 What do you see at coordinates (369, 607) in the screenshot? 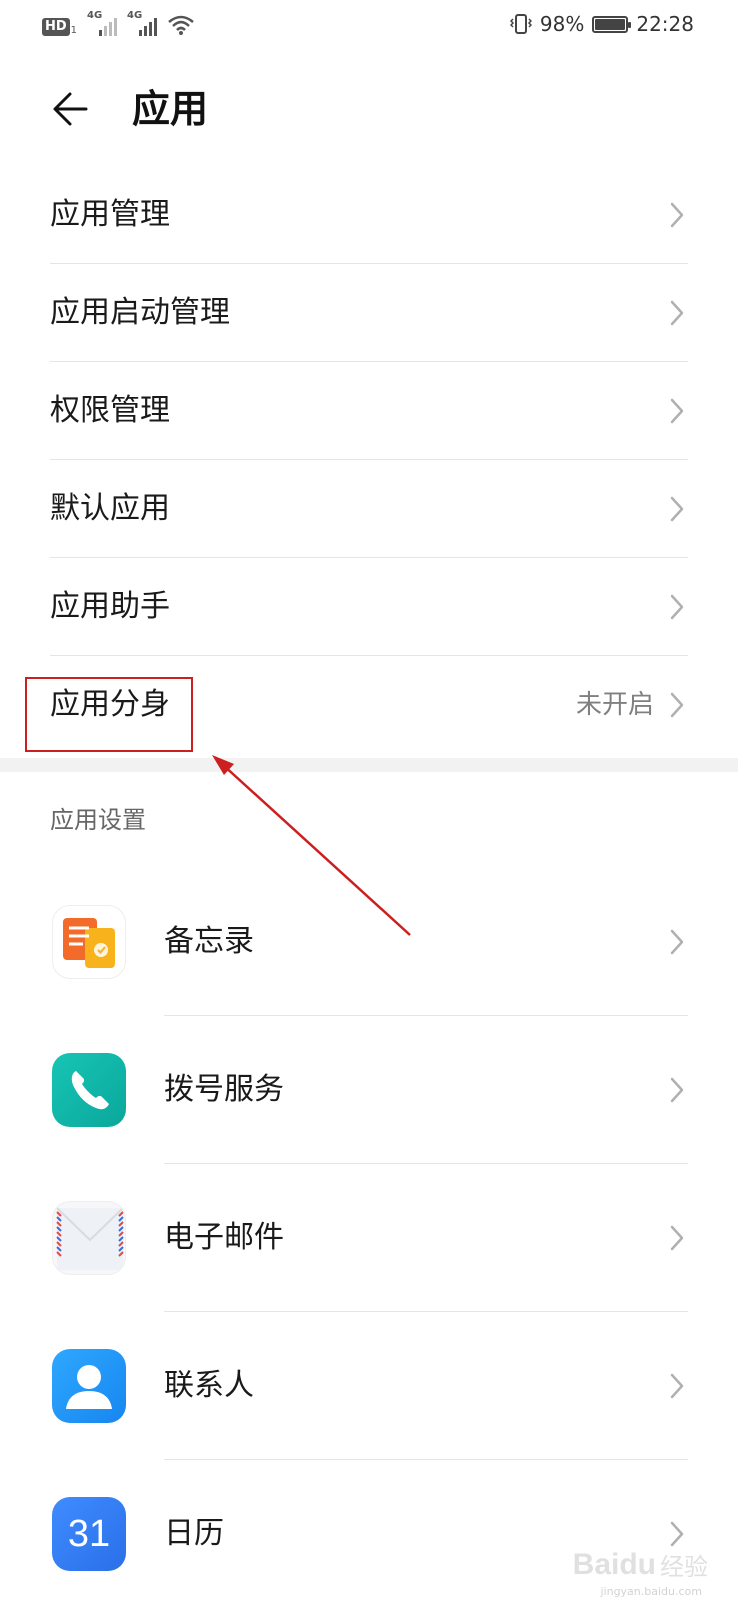
I see `menu-item-app-assistant: 应用助手` at bounding box center [369, 607].